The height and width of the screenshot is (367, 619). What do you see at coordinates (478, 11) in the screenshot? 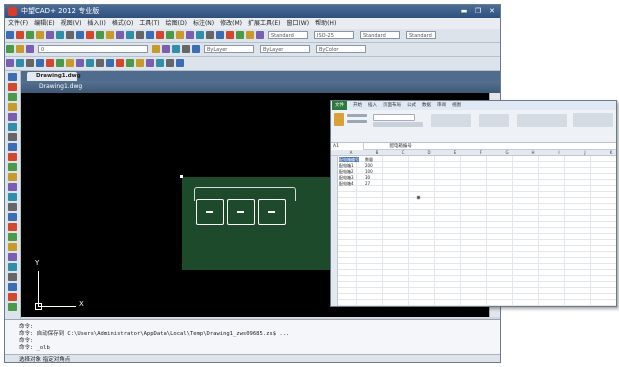
I see `maximize-icon: ❐` at bounding box center [478, 11].